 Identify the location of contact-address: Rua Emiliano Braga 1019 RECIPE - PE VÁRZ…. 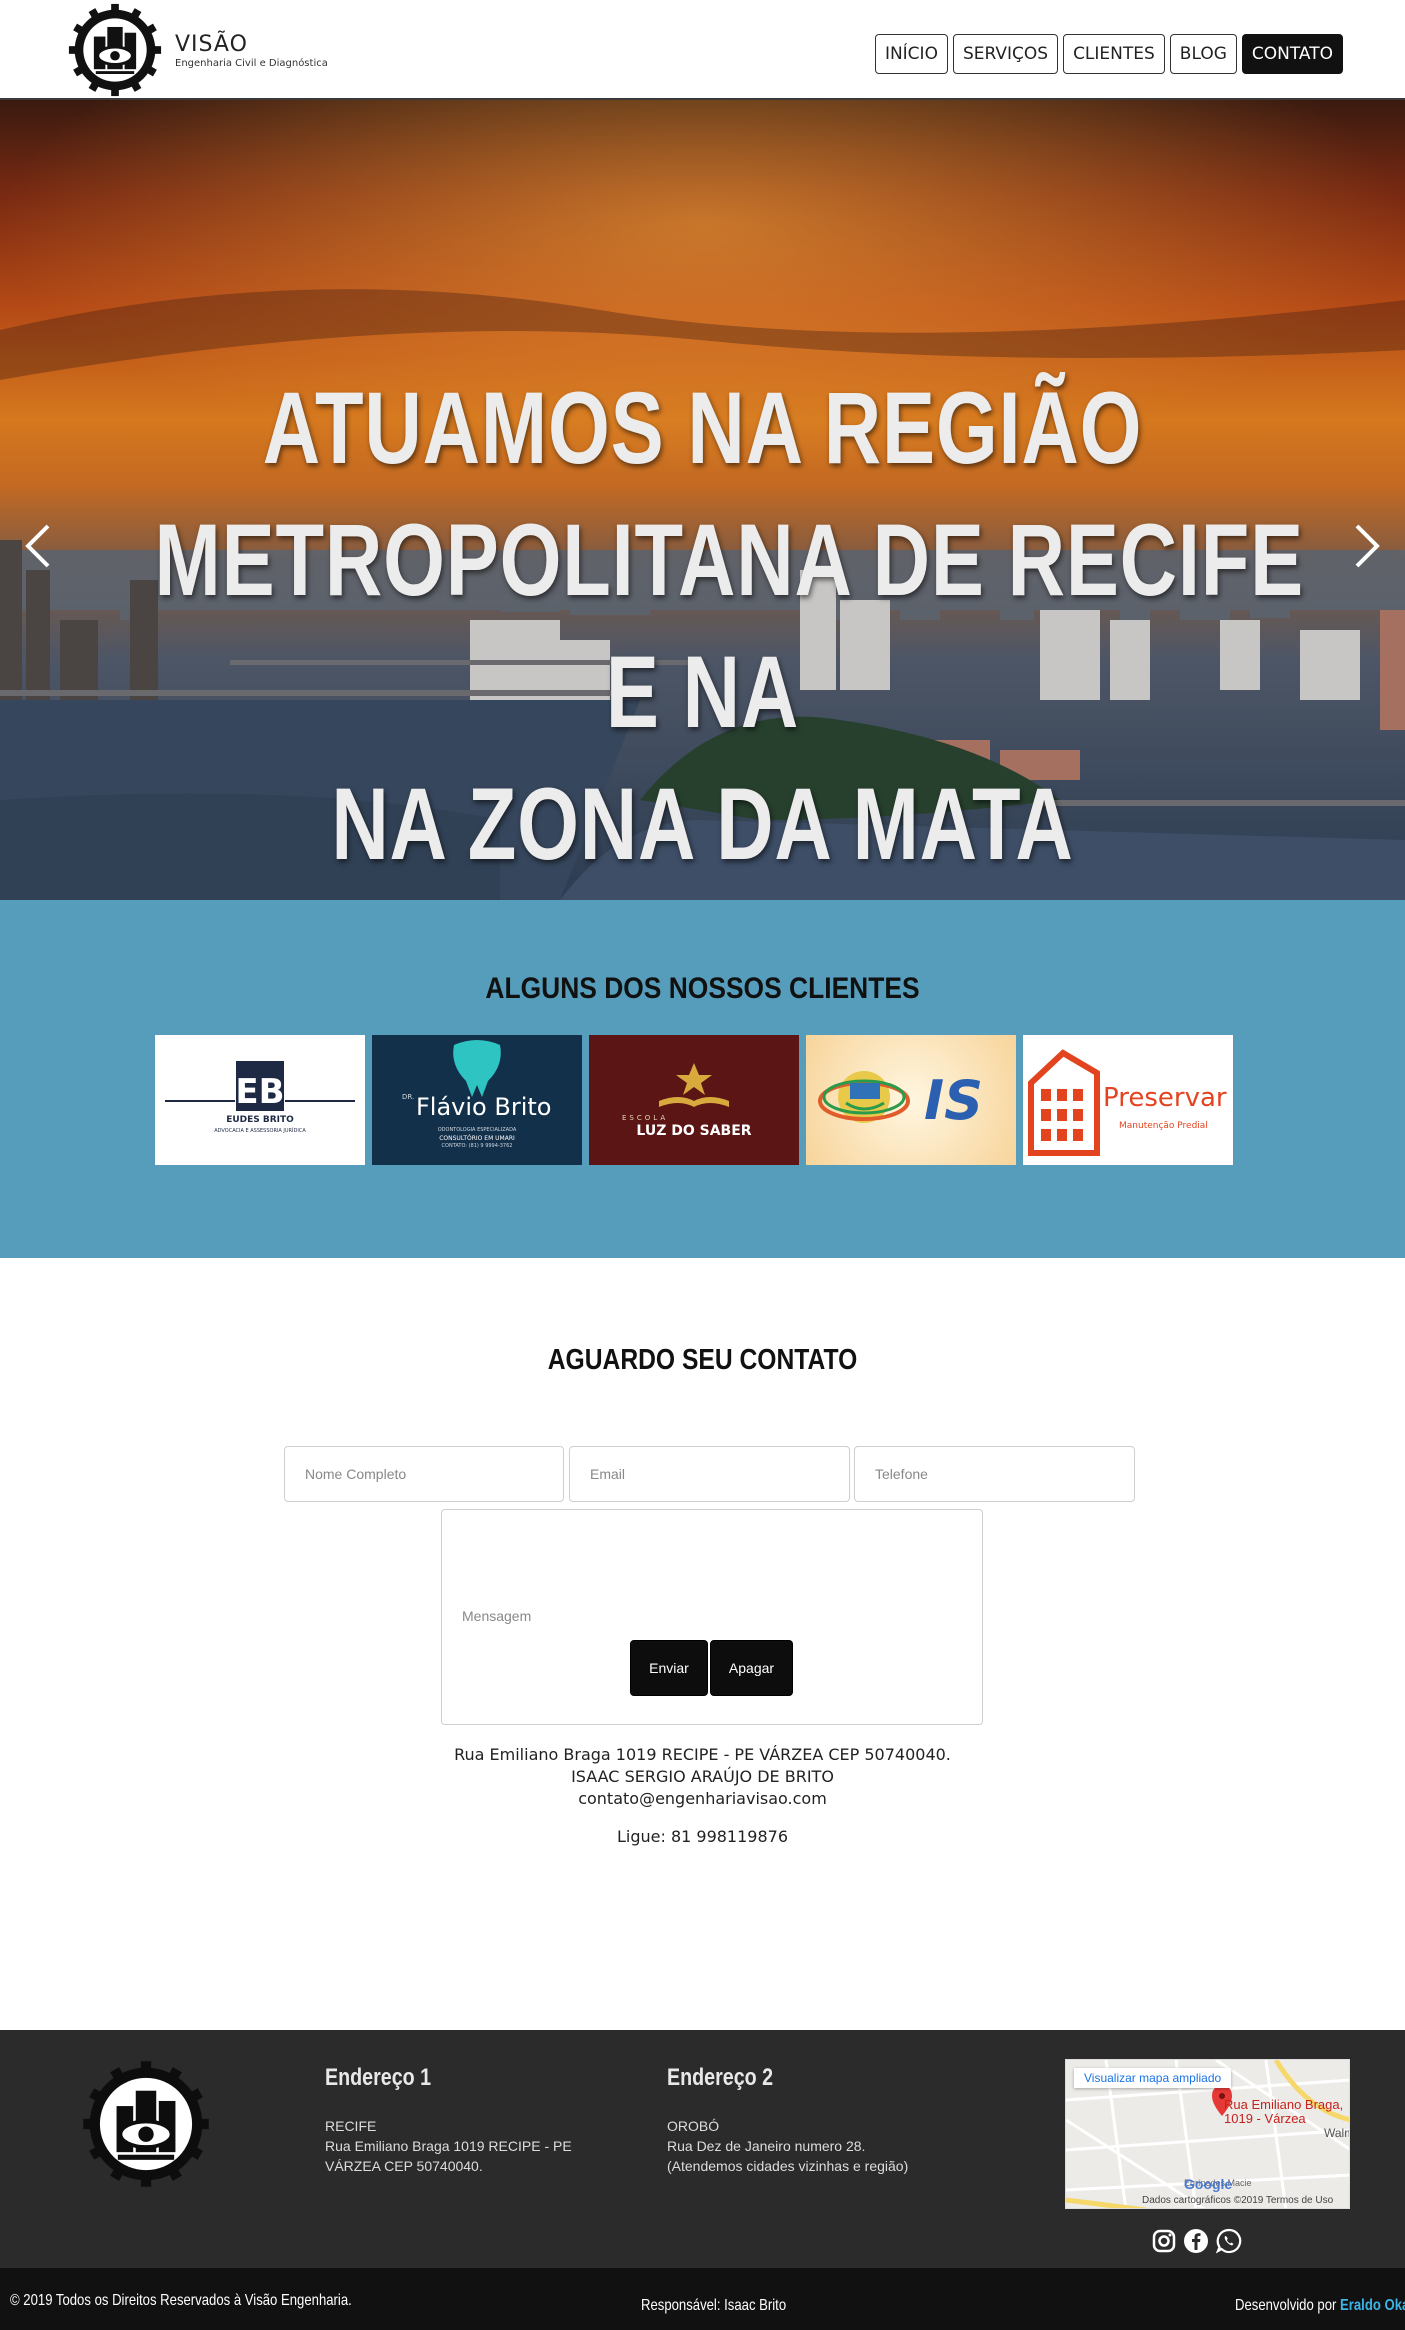
(702, 1754).